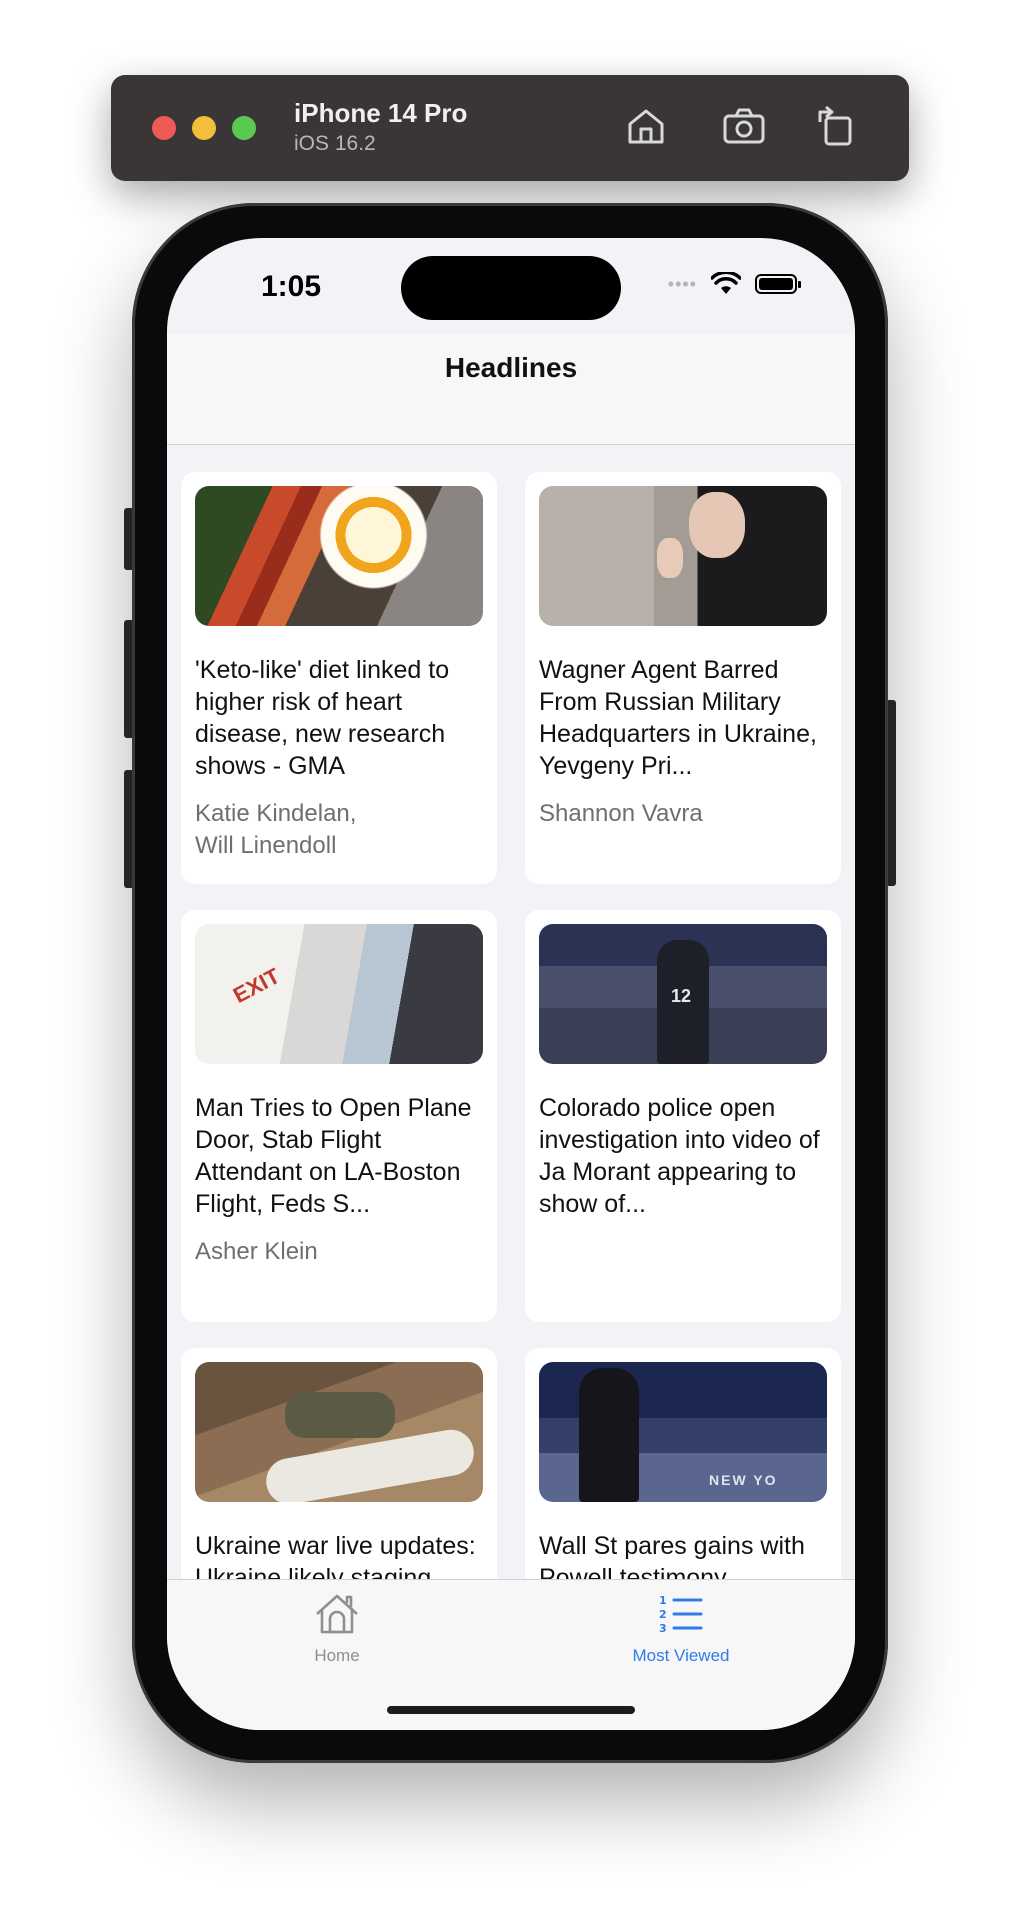  I want to click on tab-label: Most Viewed, so click(681, 1655).